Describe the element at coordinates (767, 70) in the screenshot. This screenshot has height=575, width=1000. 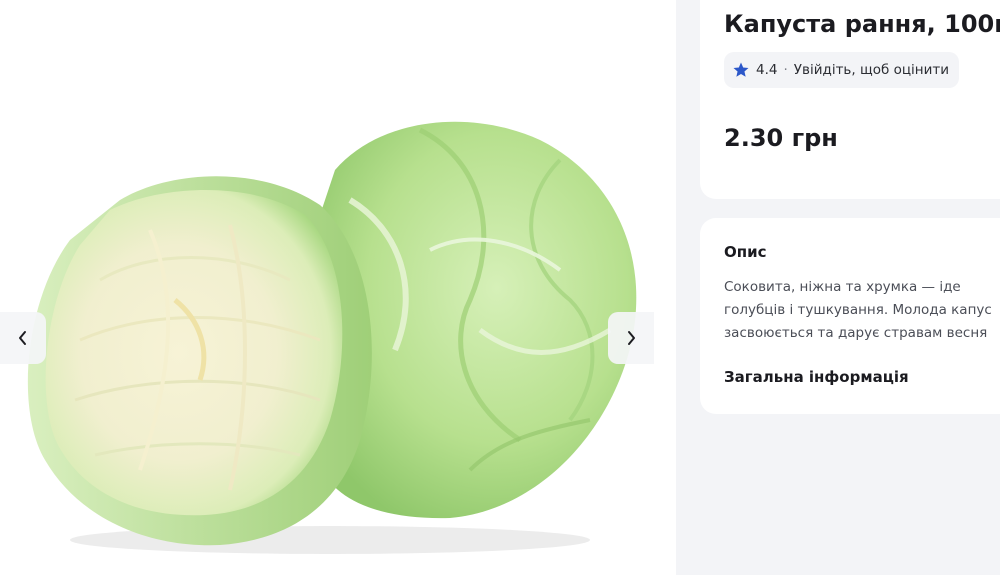
I see `rating-value: 4.4` at that location.